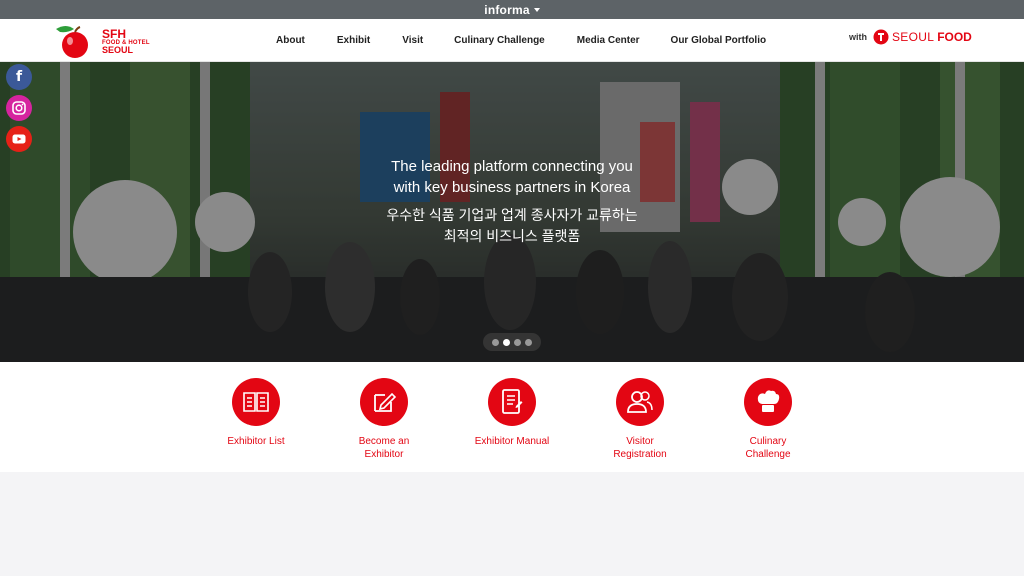 The height and width of the screenshot is (576, 1024). What do you see at coordinates (499, 40) in the screenshot?
I see `nav-item-culinary-challenge: Culinary Challenge` at bounding box center [499, 40].